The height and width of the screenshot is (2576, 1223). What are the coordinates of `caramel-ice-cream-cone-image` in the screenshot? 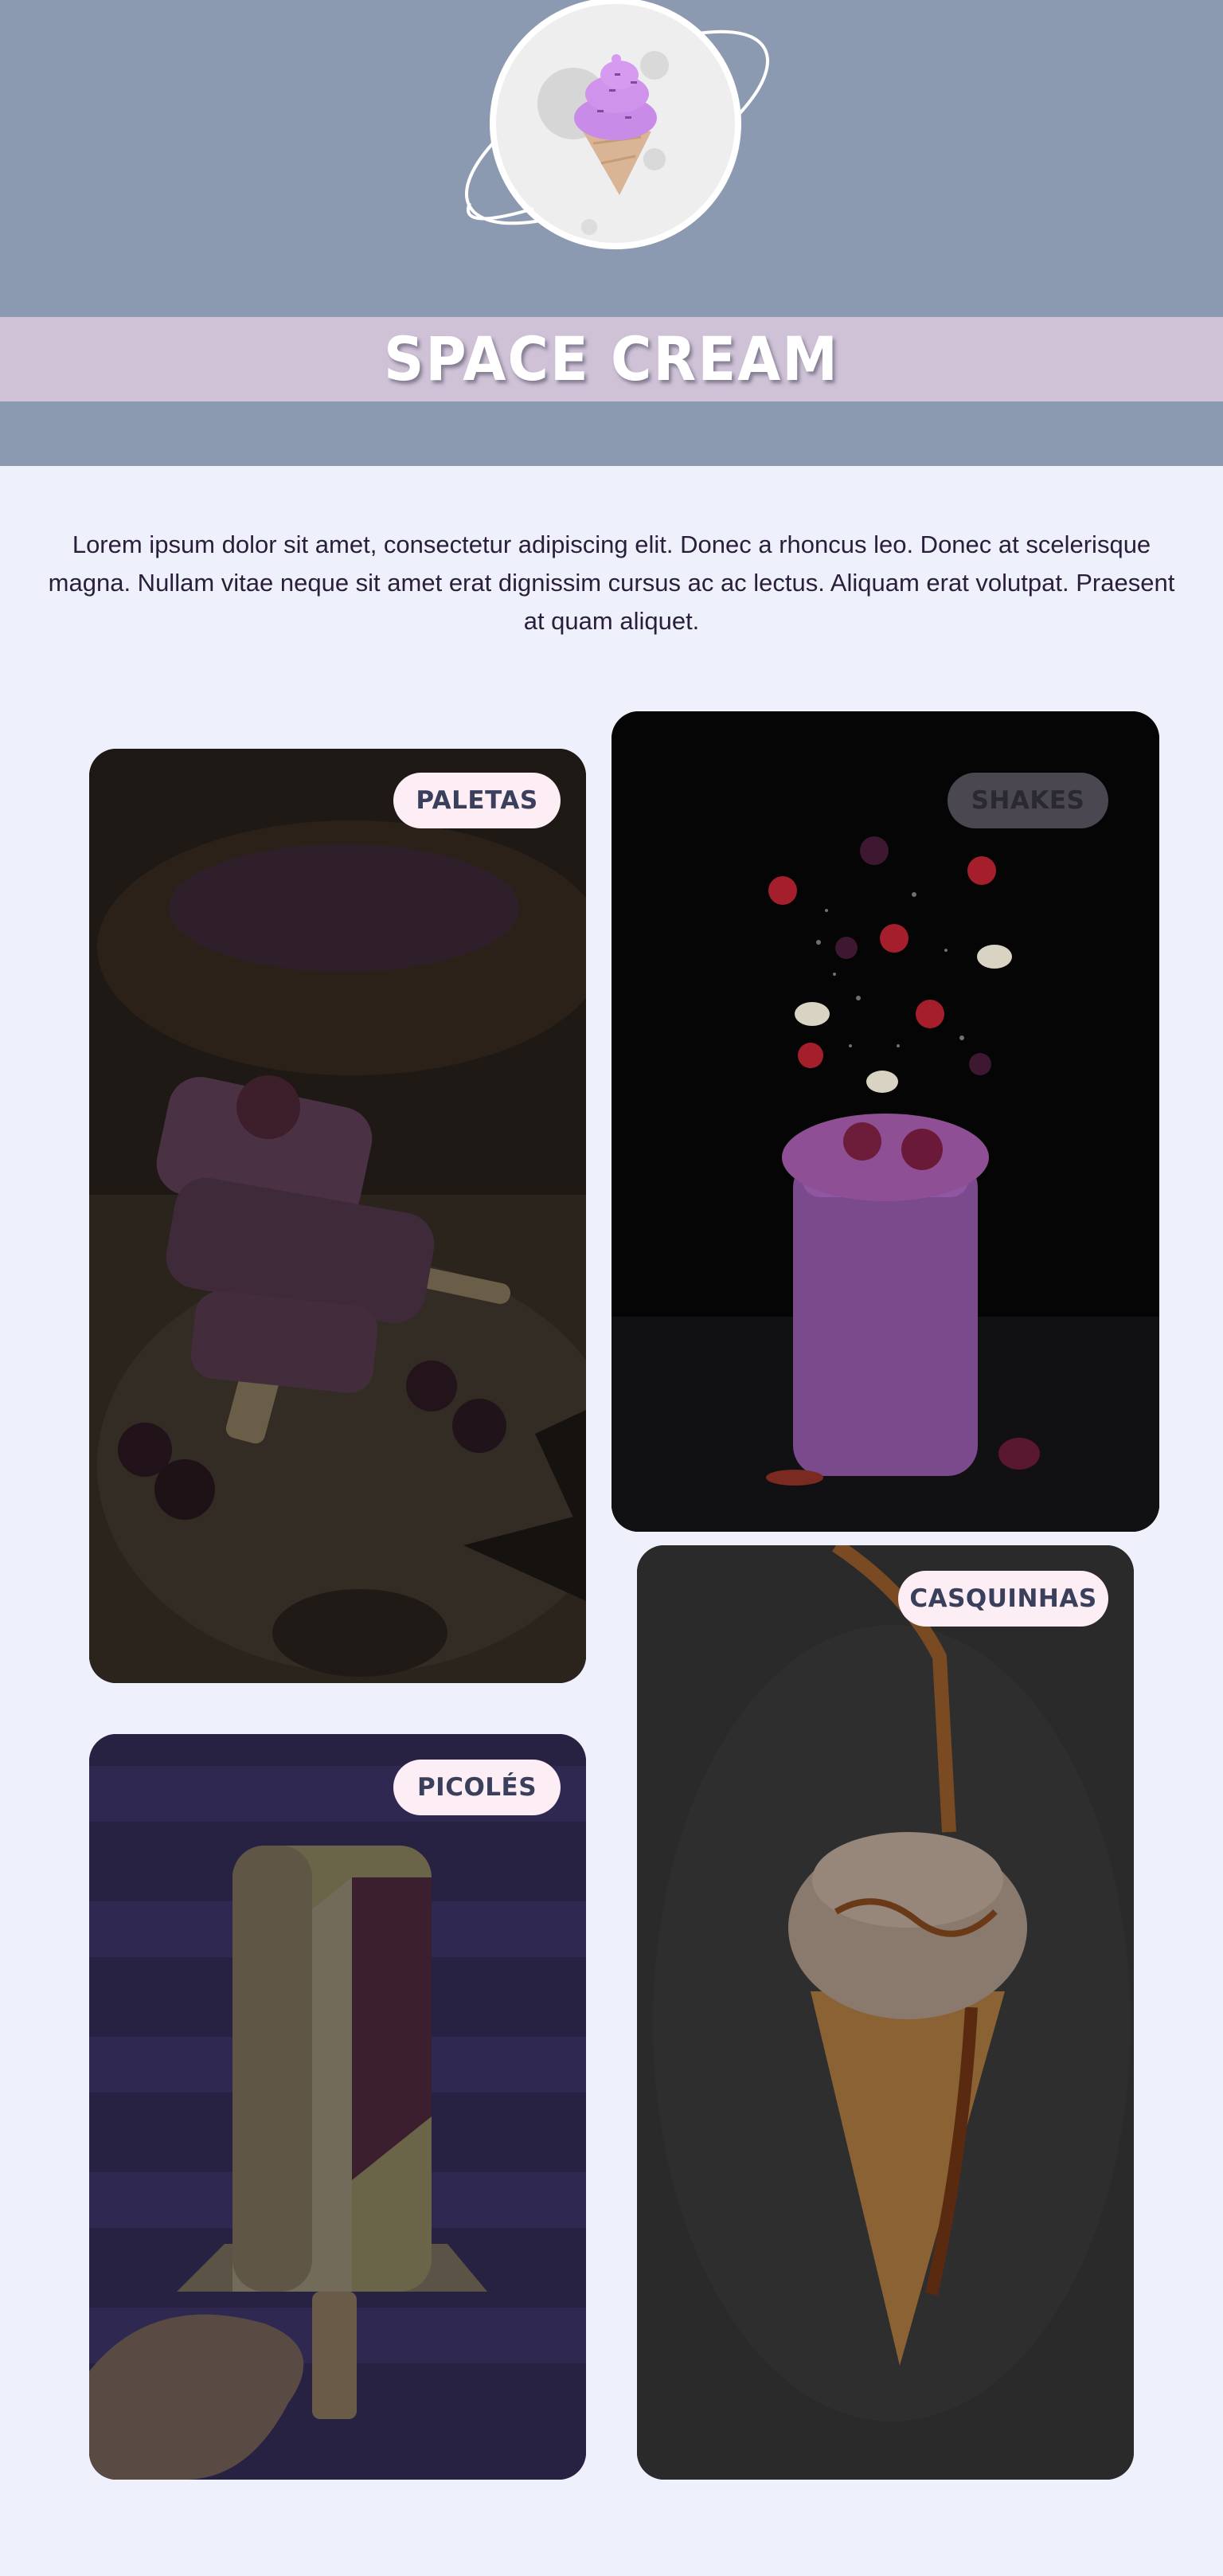 It's located at (886, 2012).